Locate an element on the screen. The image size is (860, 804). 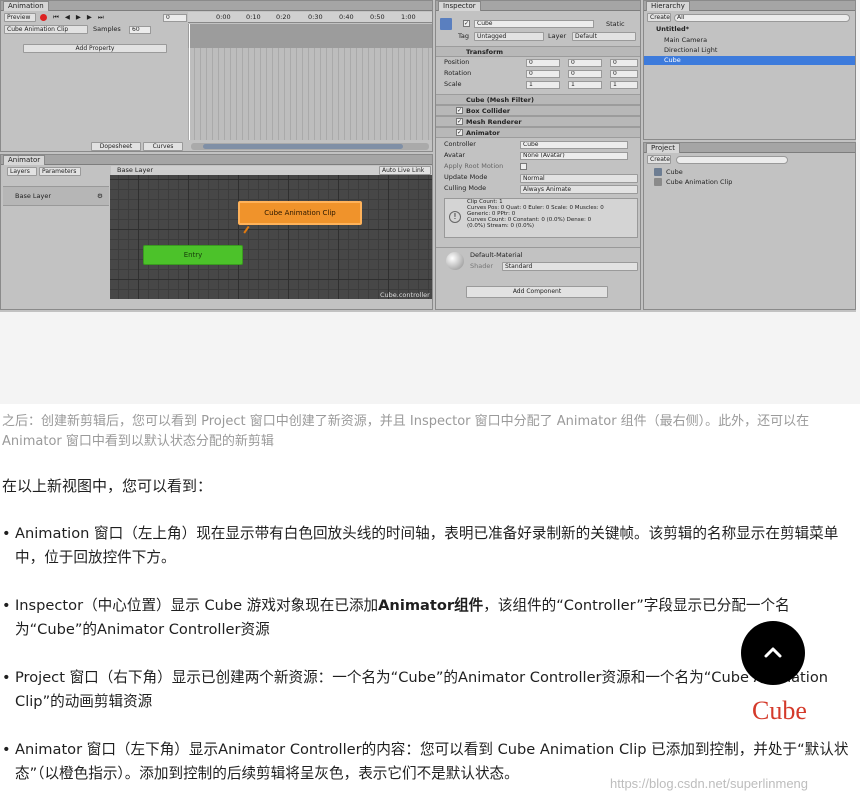
scroll-to-top-button is located at coordinates (773, 653).